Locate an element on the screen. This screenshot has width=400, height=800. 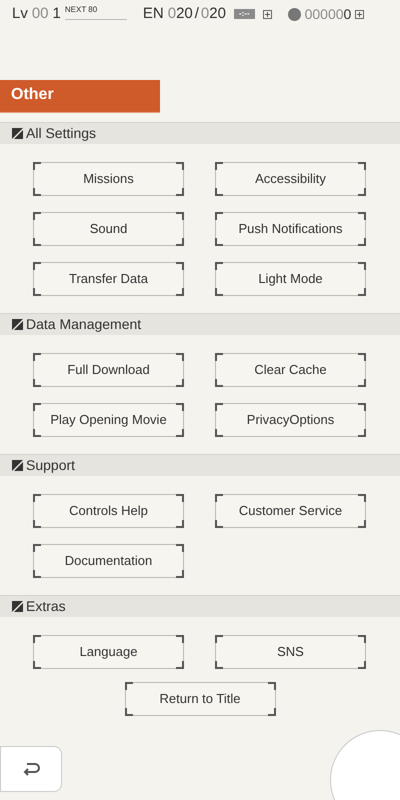
menu-button: Play Opening Movie is located at coordinates (108, 420).